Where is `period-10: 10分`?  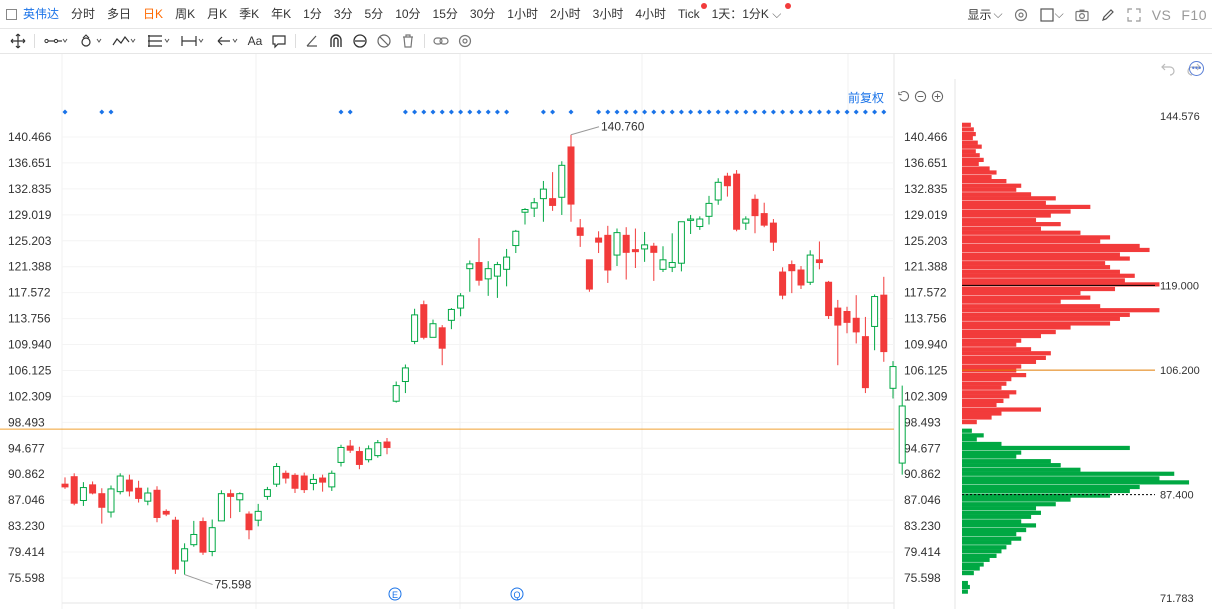
period-10: 10分 is located at coordinates (407, 14).